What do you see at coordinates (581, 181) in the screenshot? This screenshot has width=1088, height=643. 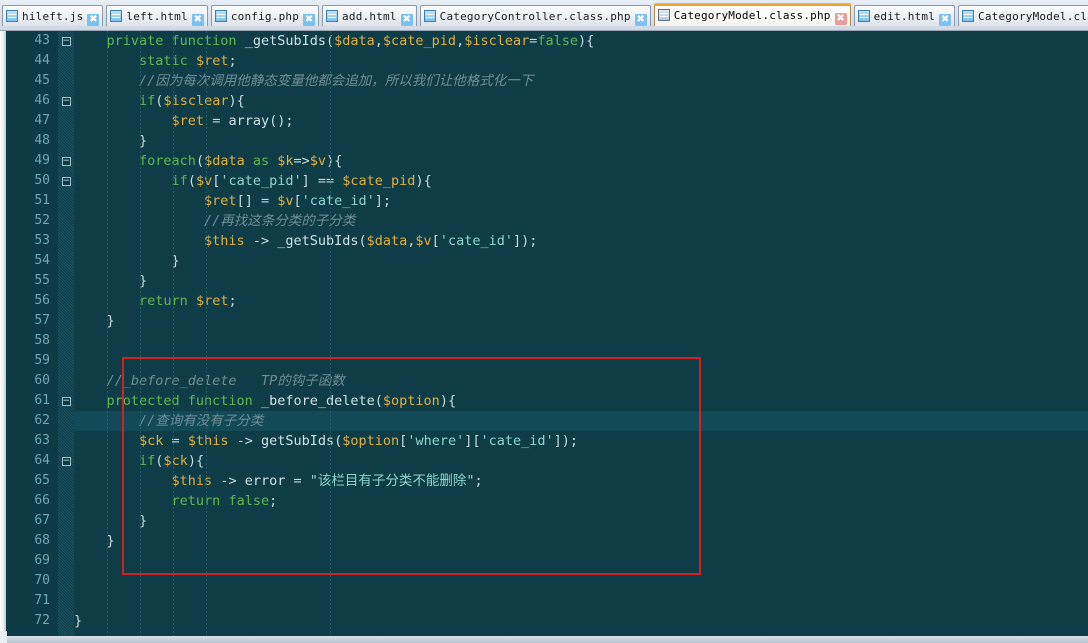 I see `code-line: if($v['cate_pid'] == $cate_pid){` at bounding box center [581, 181].